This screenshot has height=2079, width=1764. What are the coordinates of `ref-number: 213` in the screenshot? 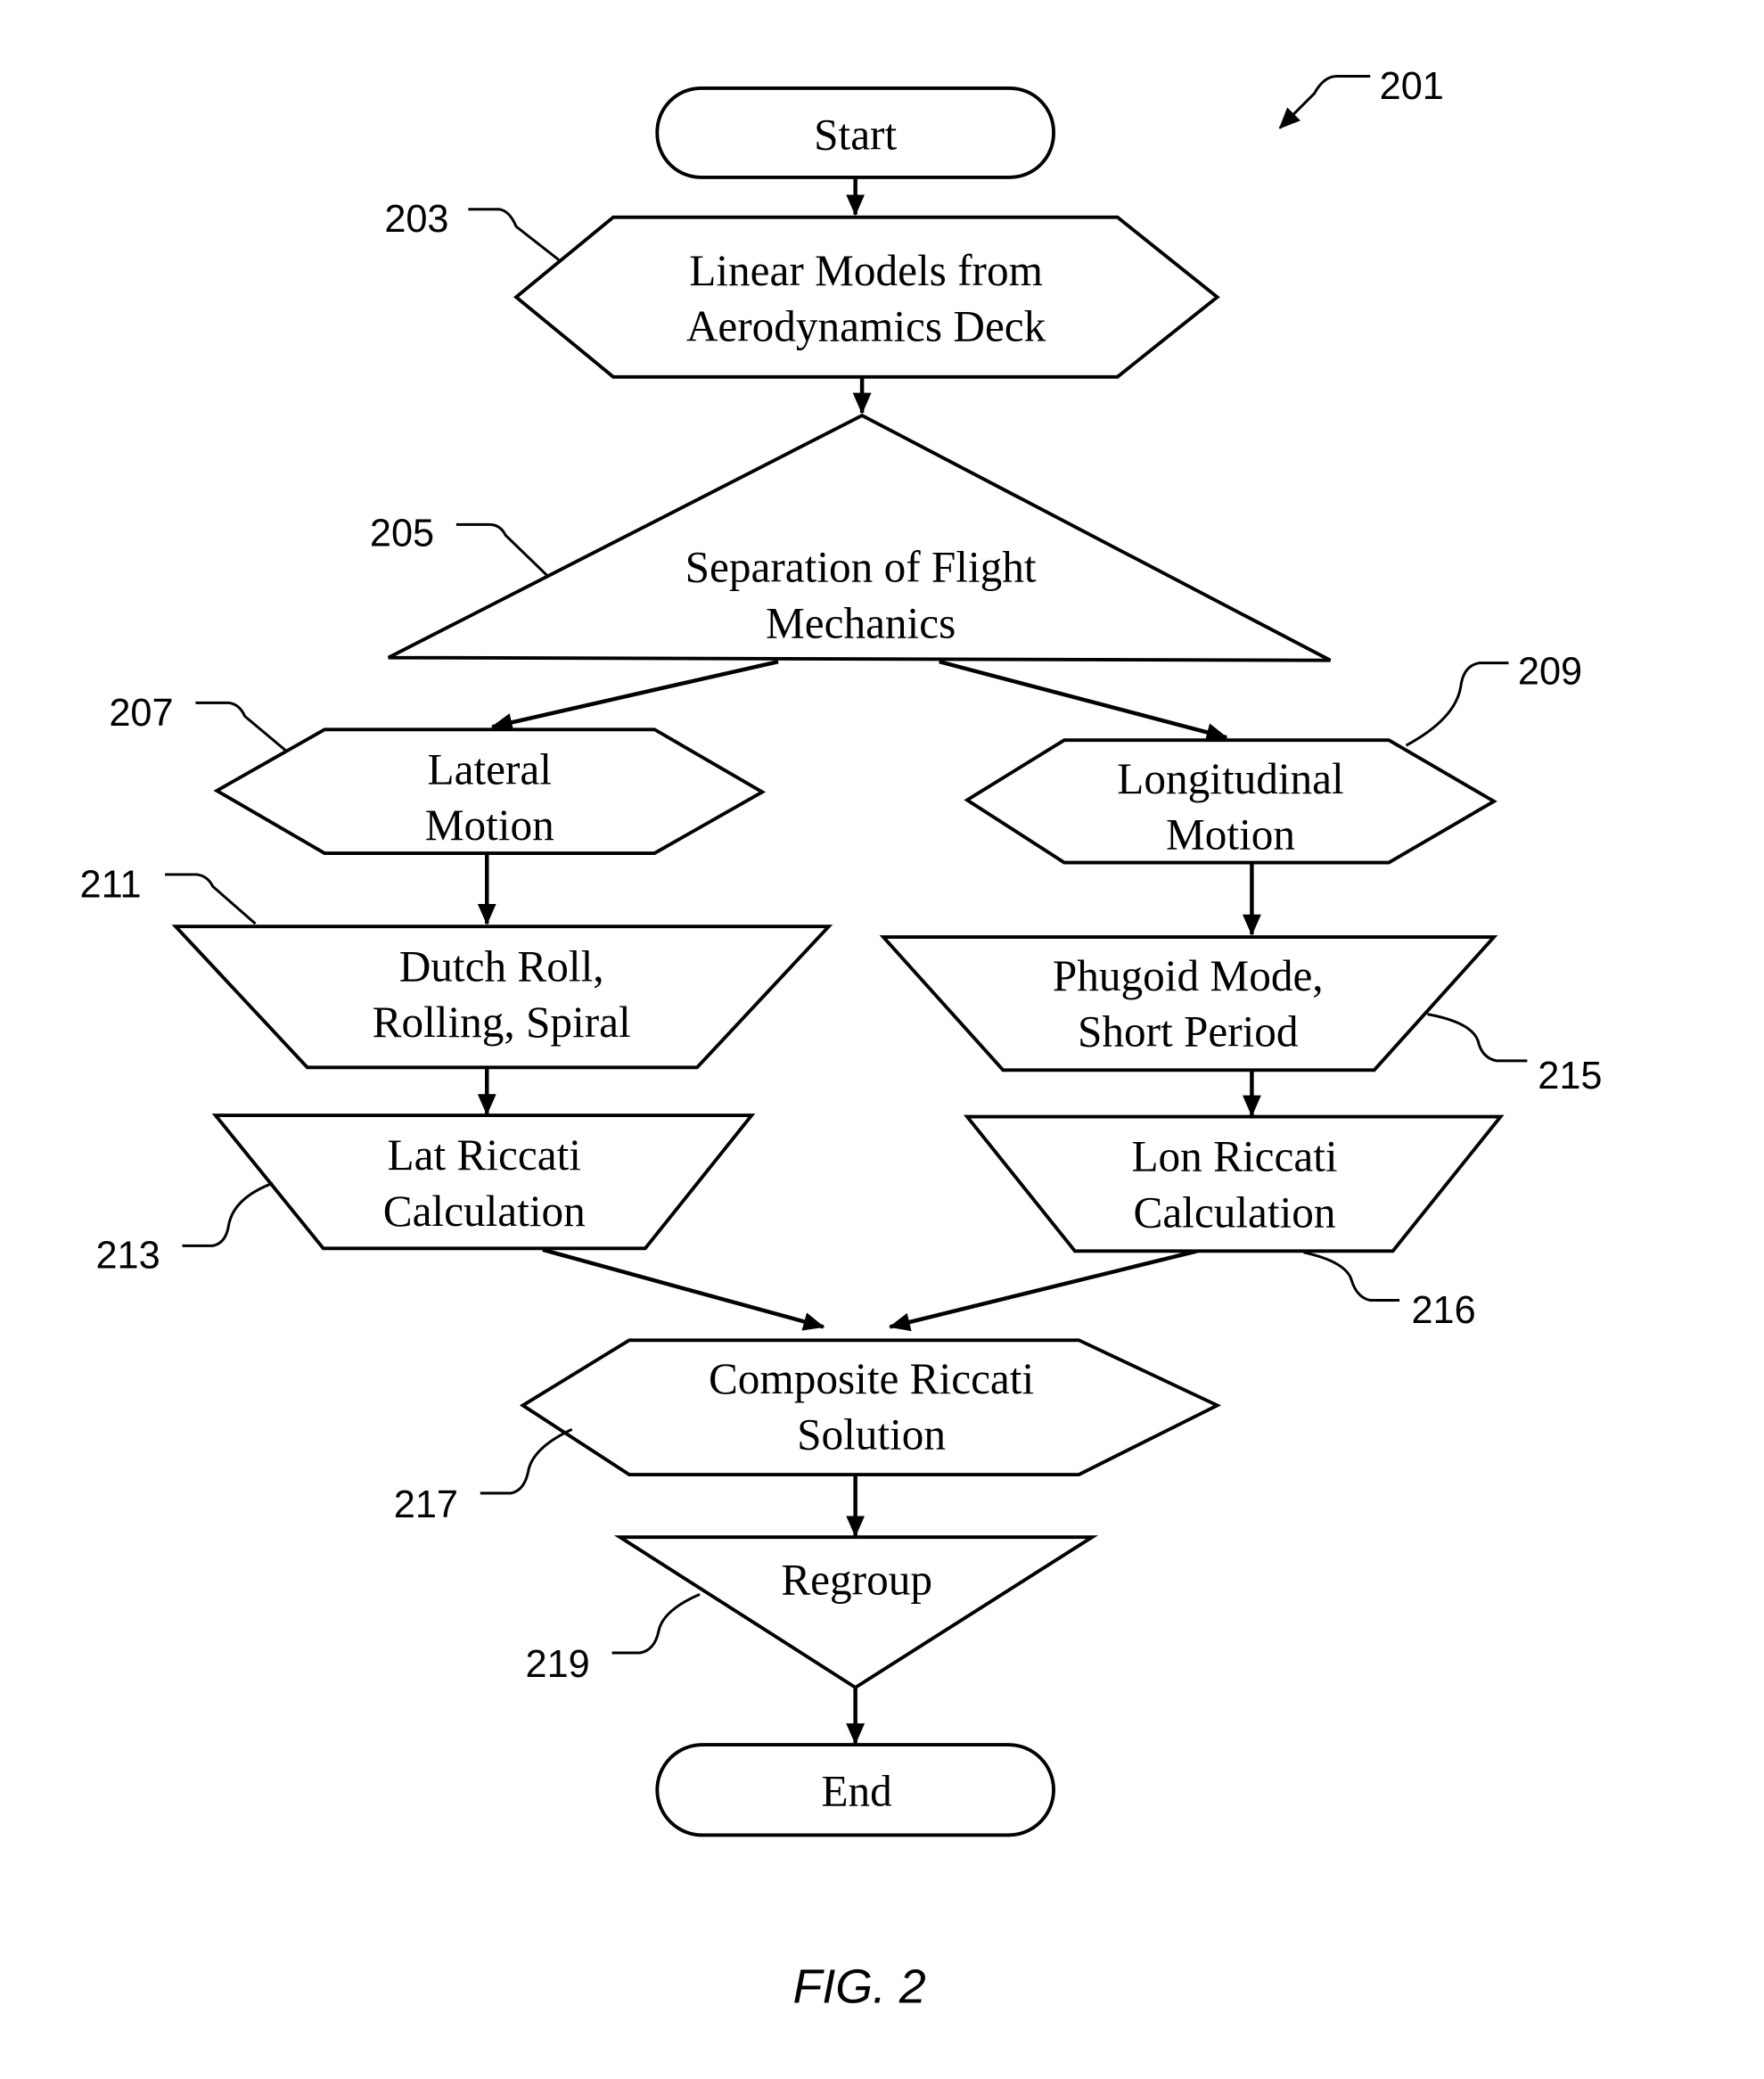 It's located at (128, 1256).